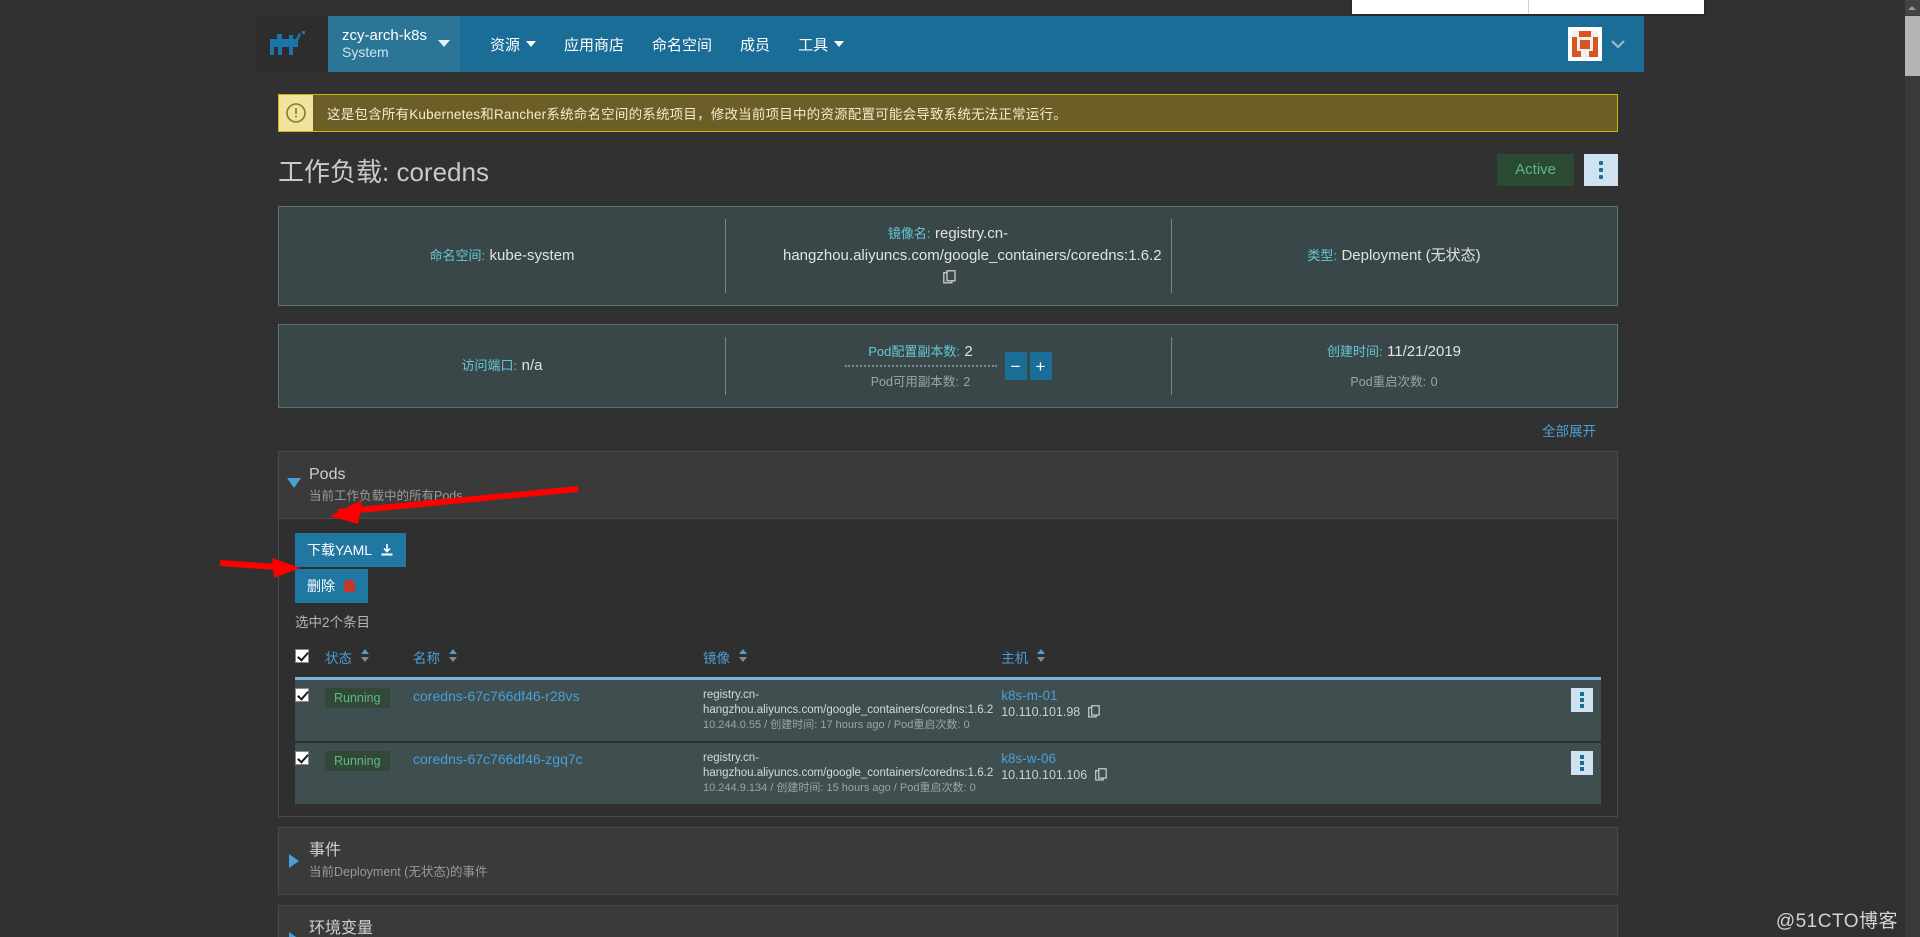 This screenshot has height=937, width=1920. Describe the element at coordinates (1557, 170) in the screenshot. I see `page-header-actions: Active` at that location.